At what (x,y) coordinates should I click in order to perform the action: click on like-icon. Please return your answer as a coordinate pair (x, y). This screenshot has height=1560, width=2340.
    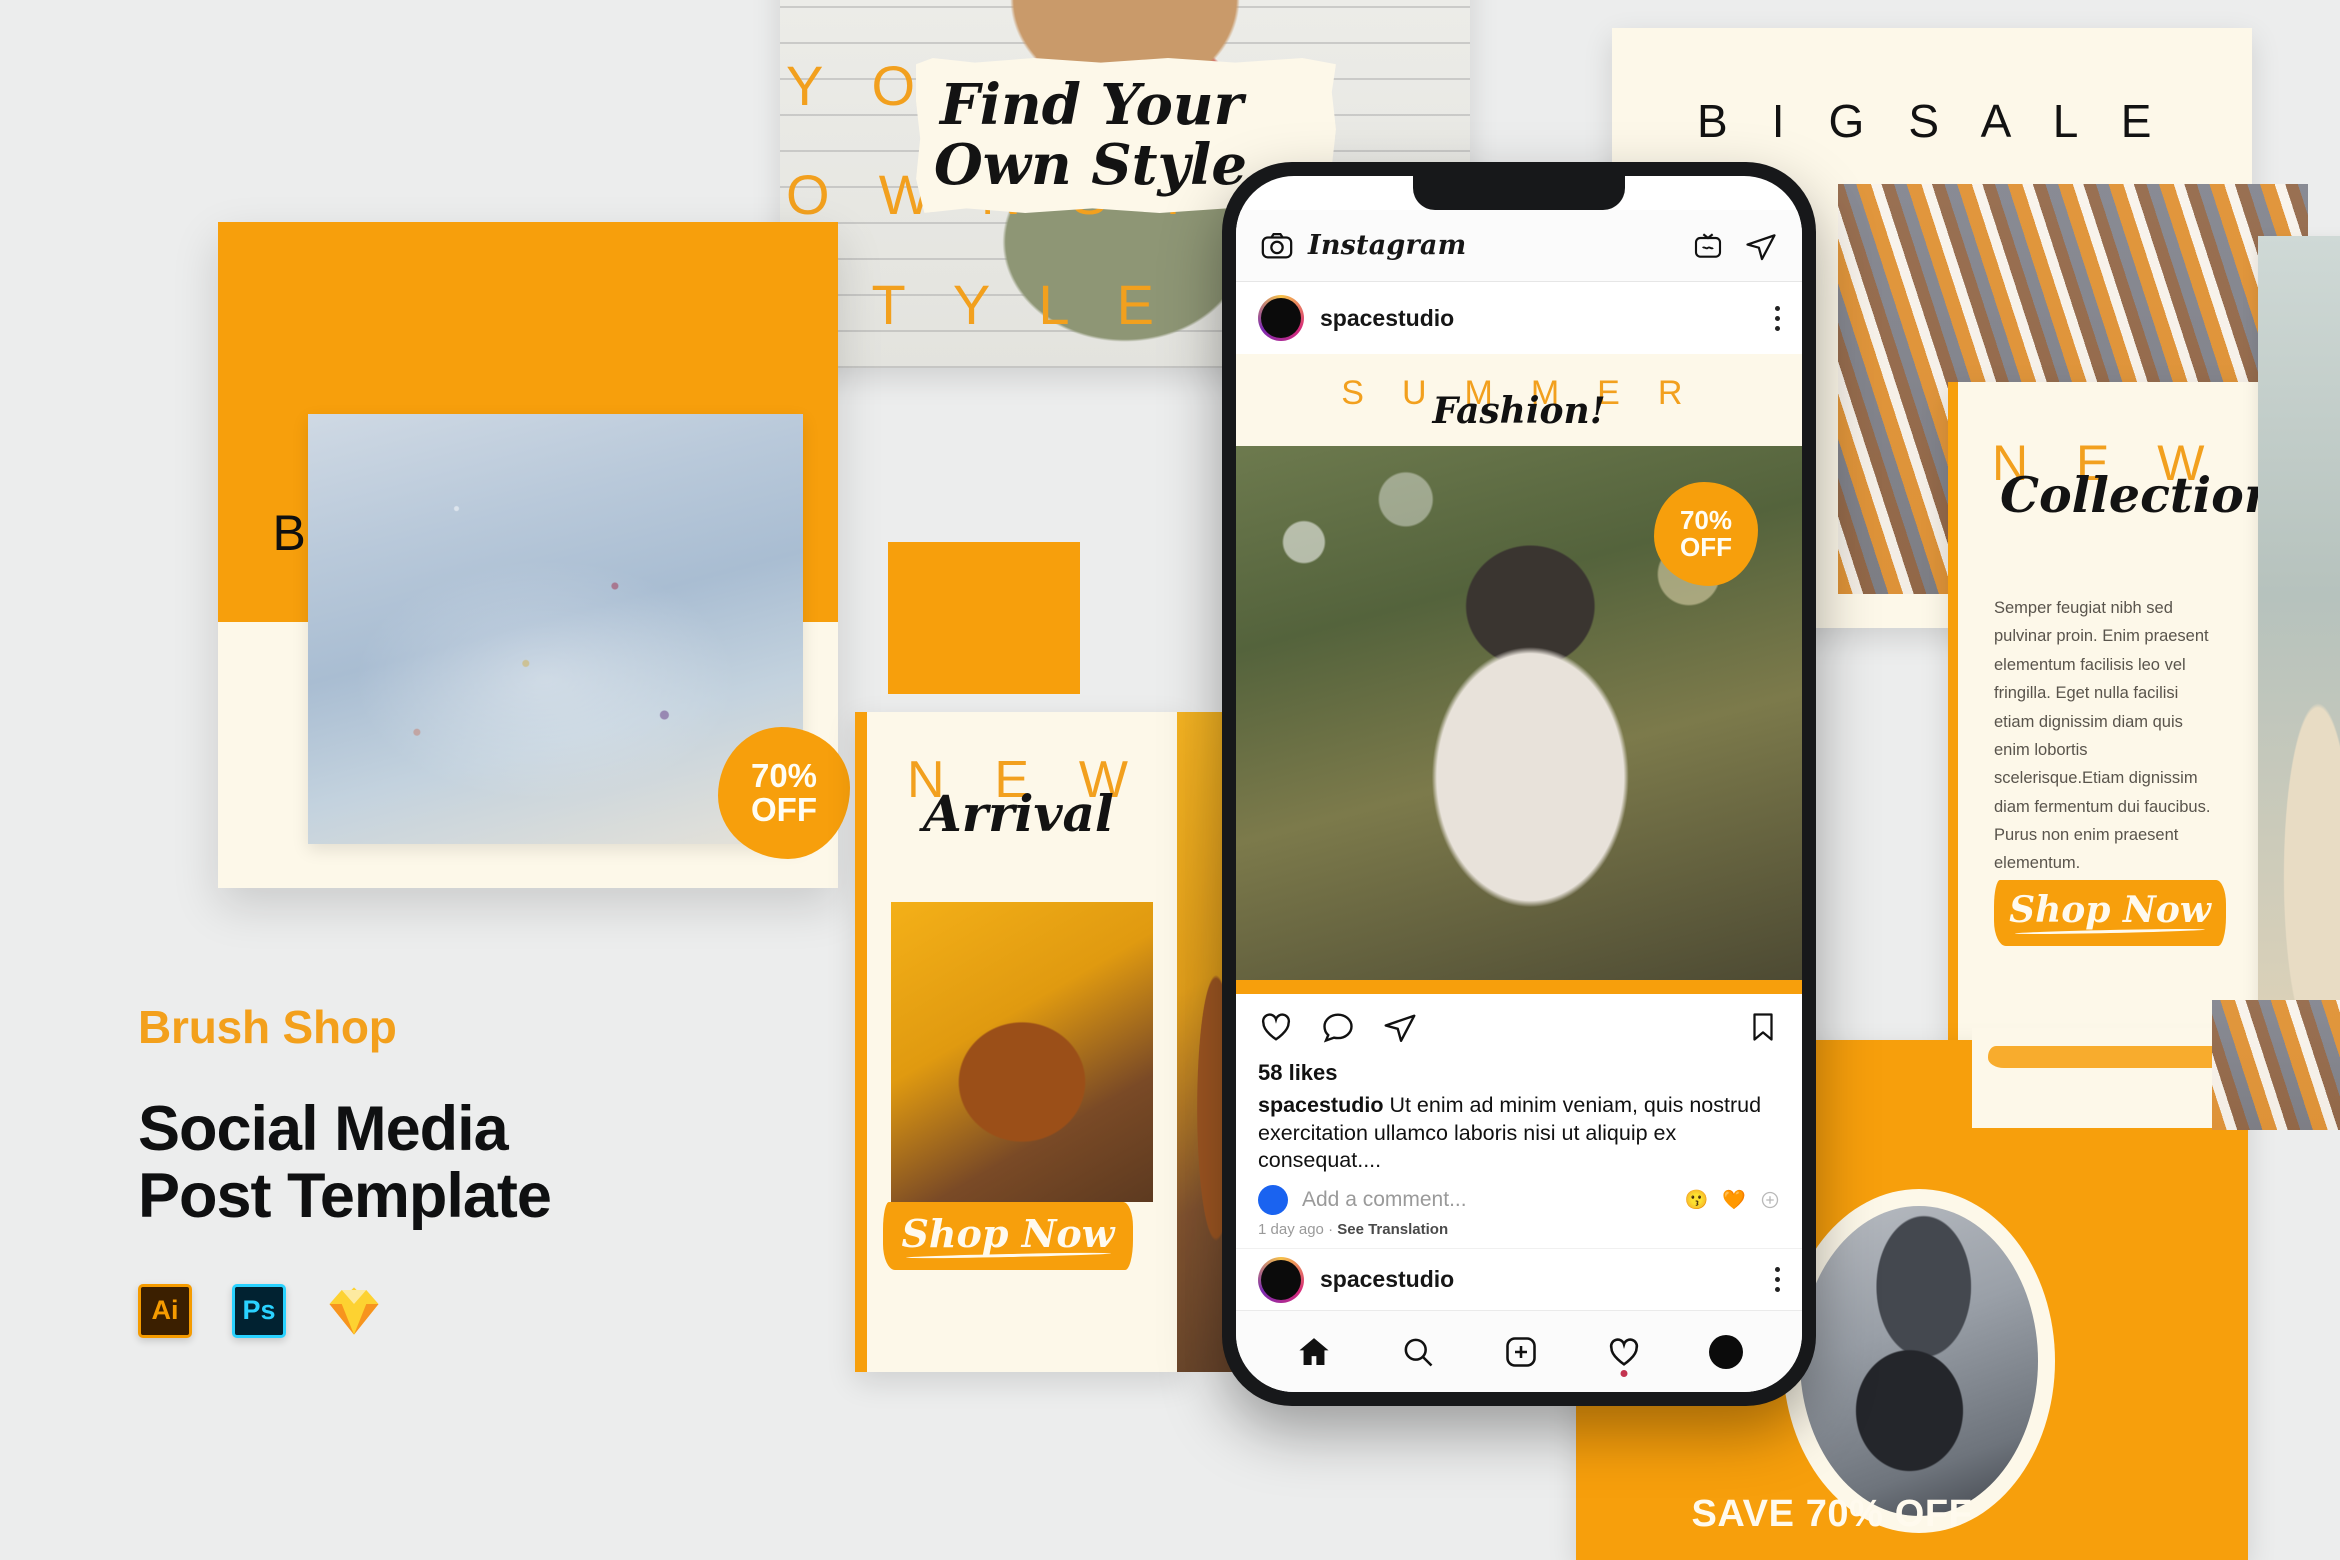
    Looking at the image, I should click on (1276, 1027).